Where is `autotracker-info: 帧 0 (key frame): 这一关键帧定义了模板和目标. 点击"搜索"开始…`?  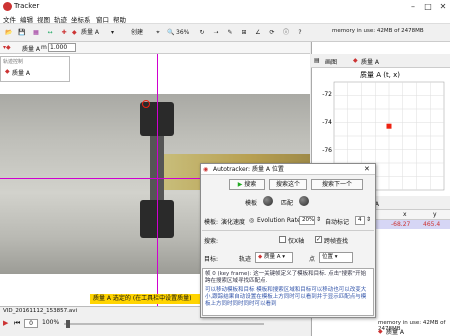
autotracker-info: 帧 0 (key frame): 这一关键帧定义了模板和目标. 点击"搜索"开始… is located at coordinates (288, 292).